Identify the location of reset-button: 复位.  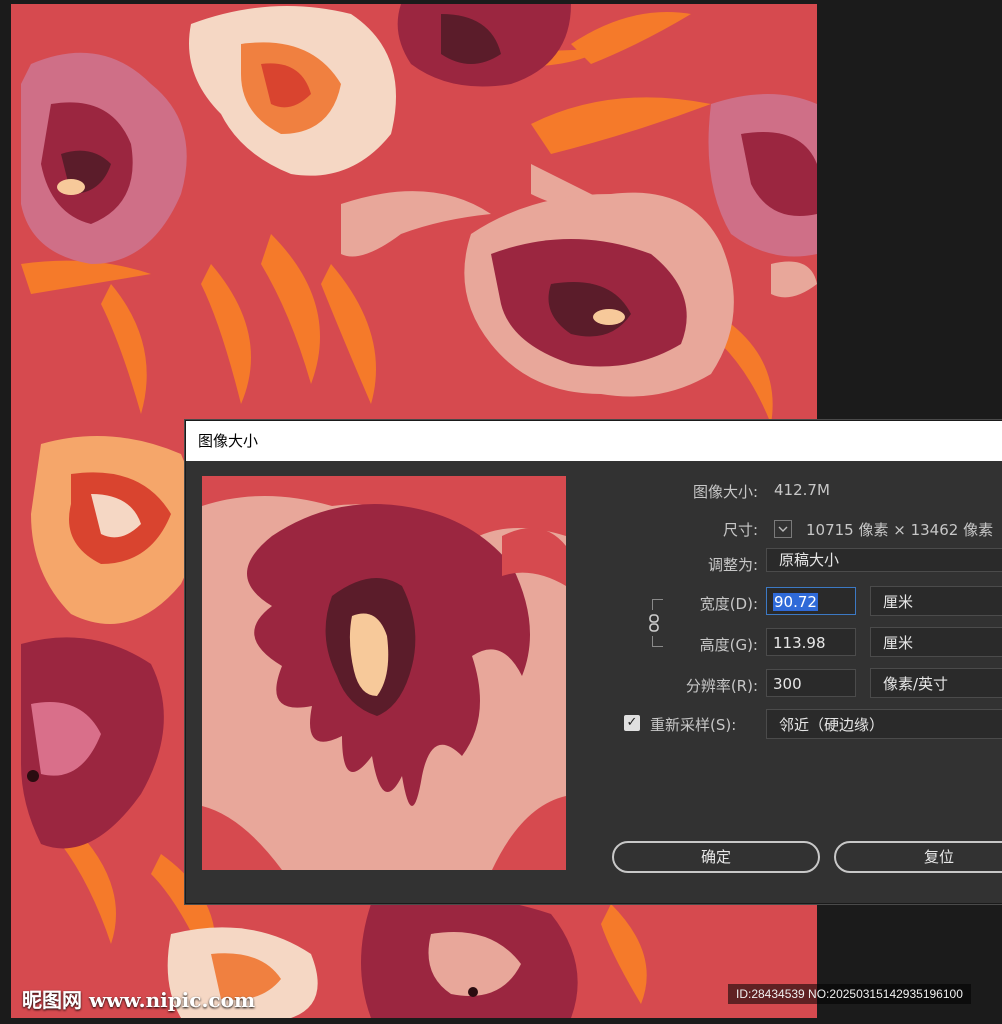
(918, 857).